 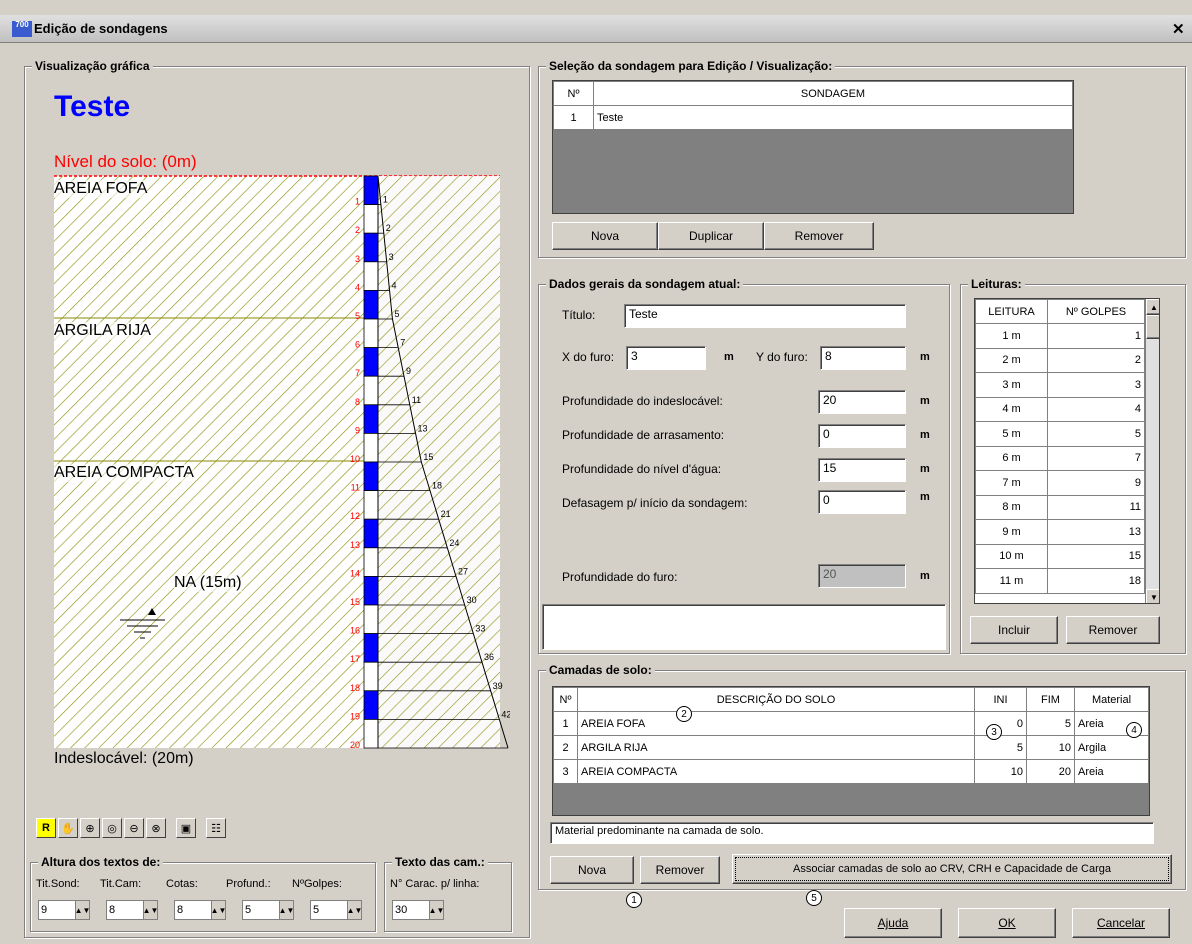 What do you see at coordinates (505, 714) in the screenshot?
I see `golpes-label: 42` at bounding box center [505, 714].